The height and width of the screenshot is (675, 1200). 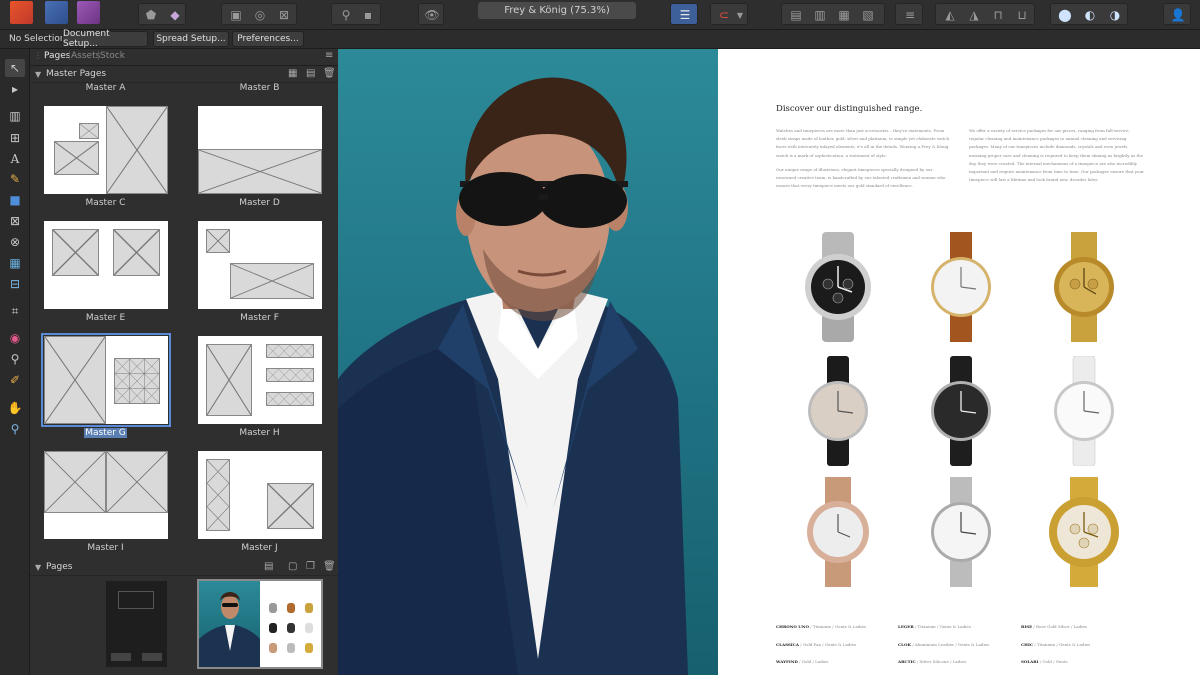 I want to click on caption-solari: SOLARI / Gold / Gents, so click(x=1044, y=661).